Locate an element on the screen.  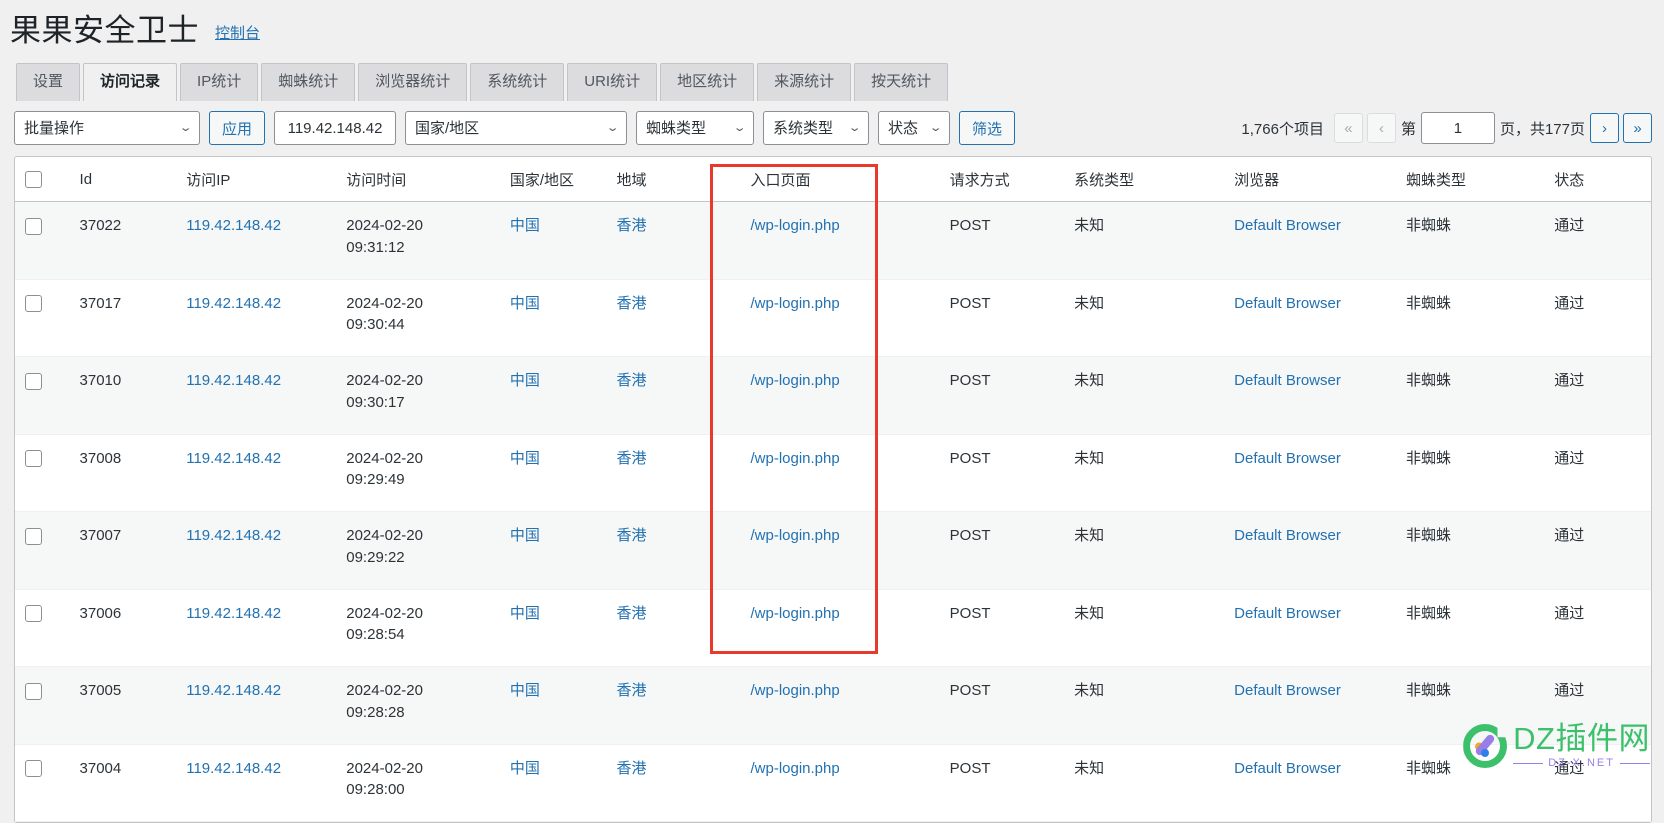
column-header-ip: 访问IP is located at coordinates (256, 180).